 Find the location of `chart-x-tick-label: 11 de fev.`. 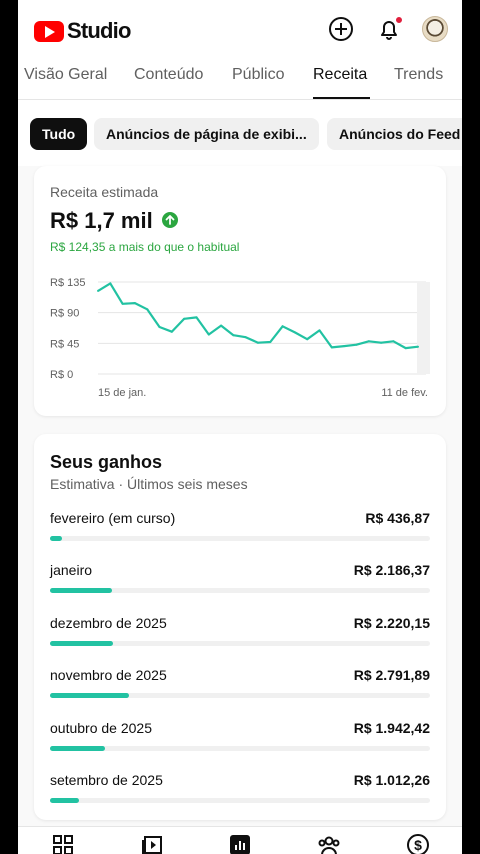

chart-x-tick-label: 11 de fev. is located at coordinates (404, 393).